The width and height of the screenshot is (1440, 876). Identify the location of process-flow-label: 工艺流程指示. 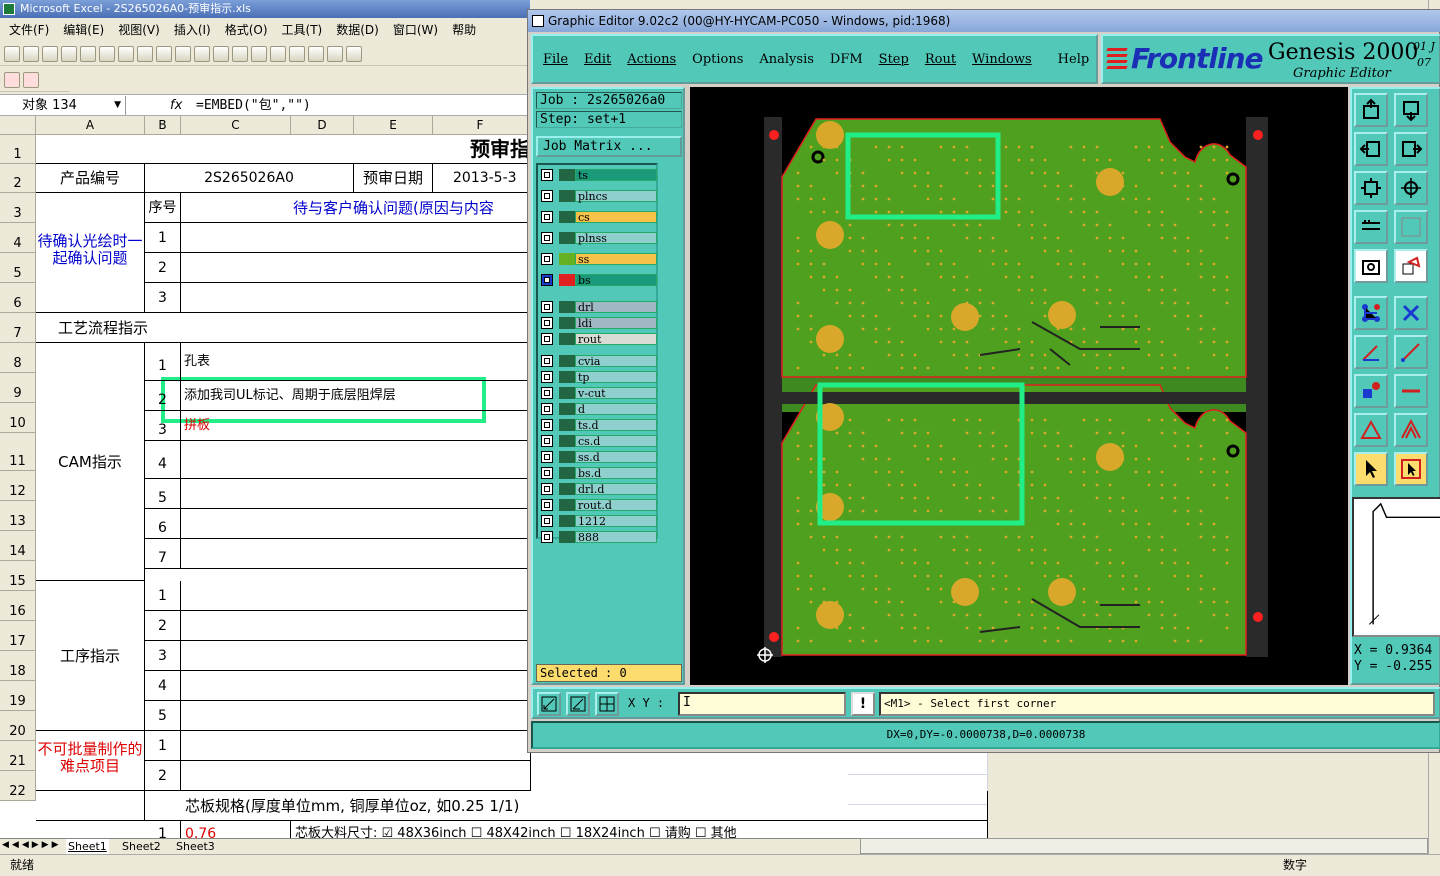
(283, 328).